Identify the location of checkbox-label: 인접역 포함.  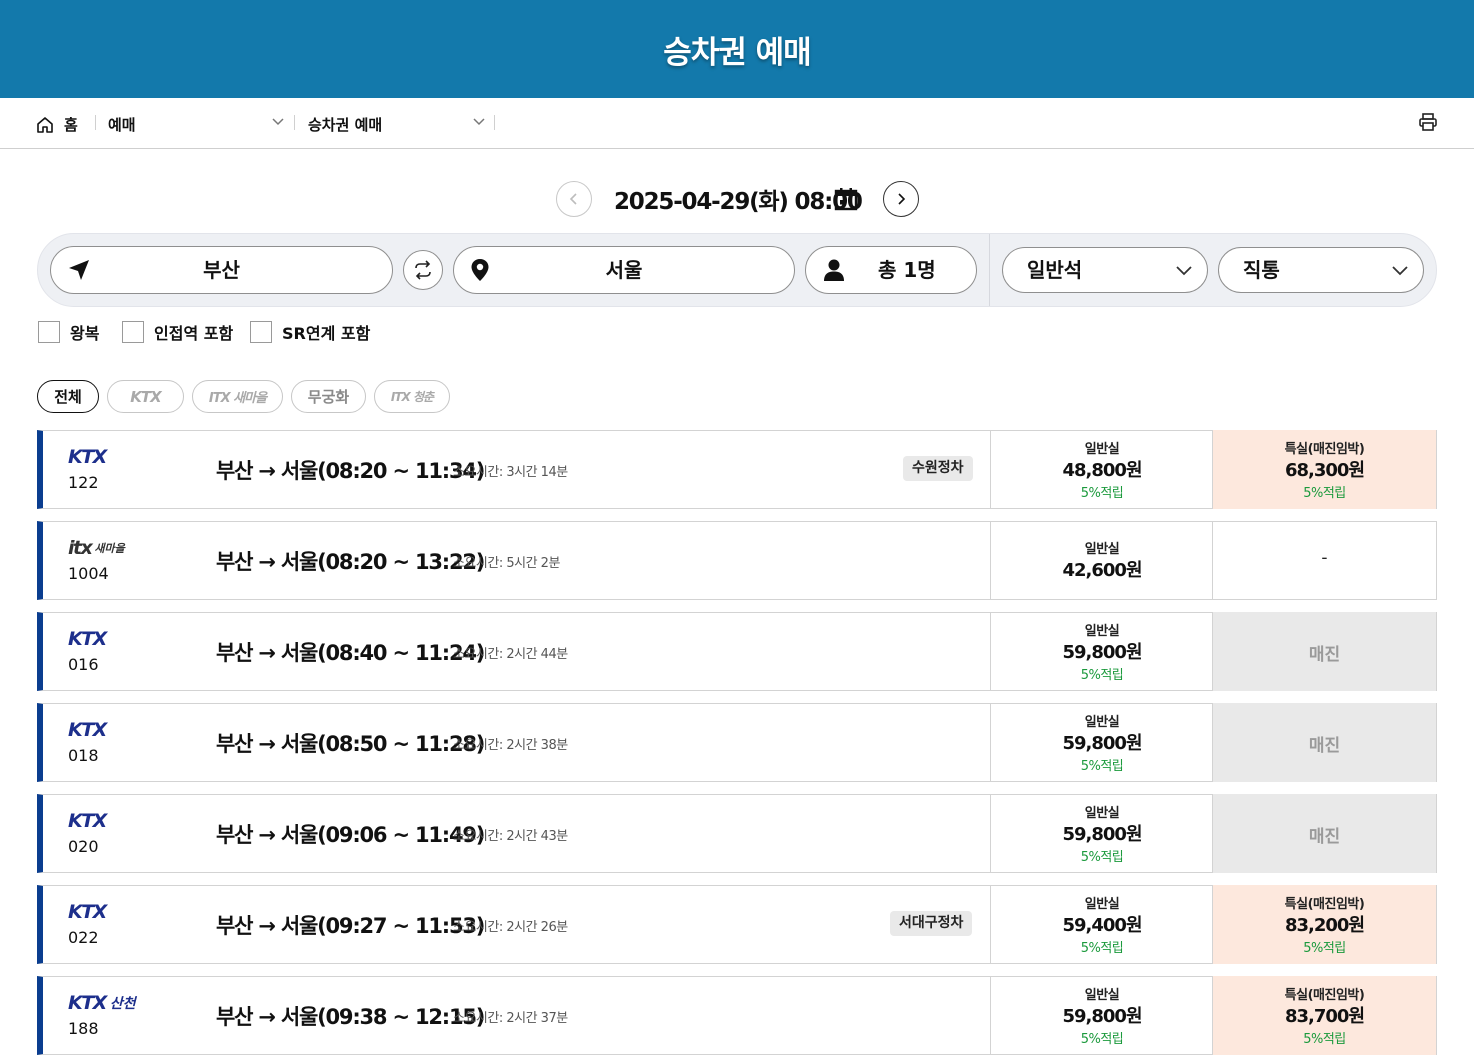
(194, 333).